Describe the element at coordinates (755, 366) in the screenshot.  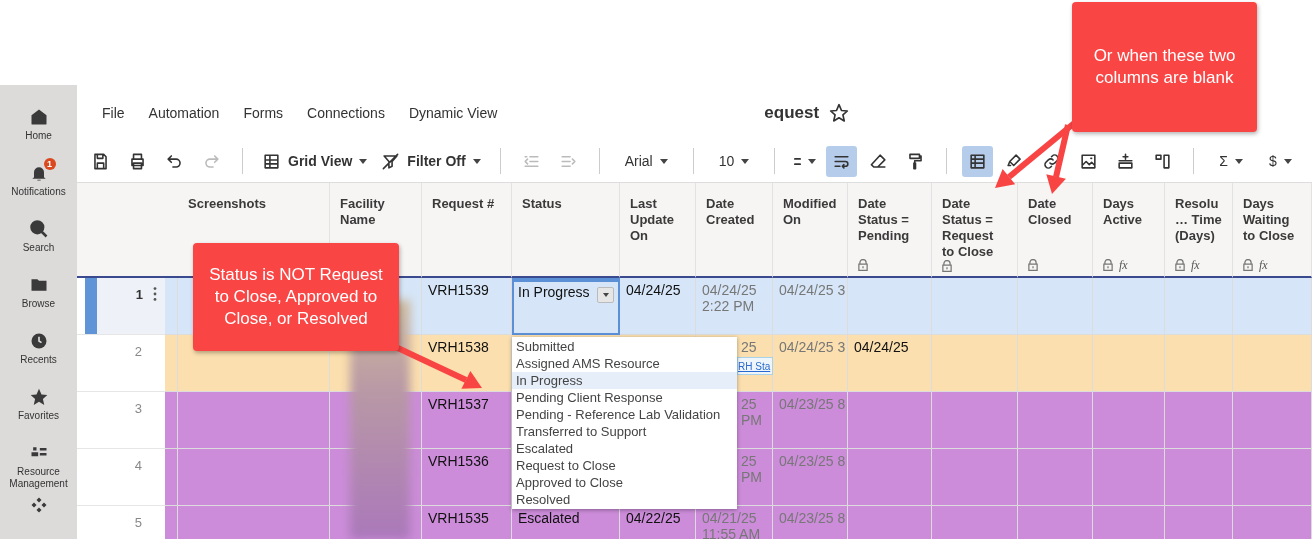
I see `link-preview-tooltip: RH Sta` at that location.